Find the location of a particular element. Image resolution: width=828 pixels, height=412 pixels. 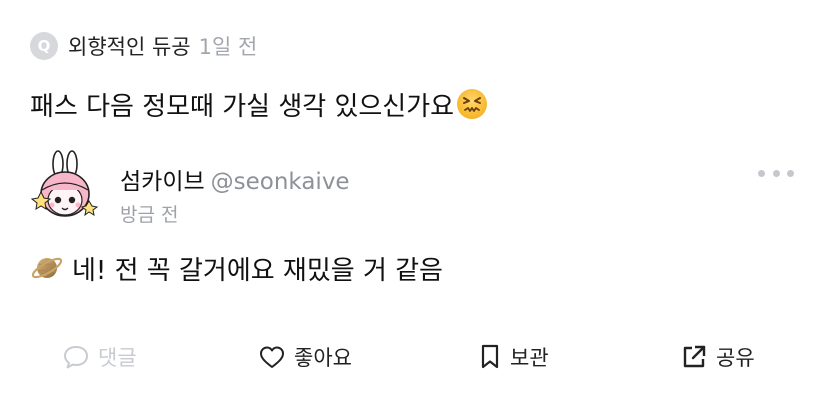

comment-button: 댓글 is located at coordinates (99, 357).